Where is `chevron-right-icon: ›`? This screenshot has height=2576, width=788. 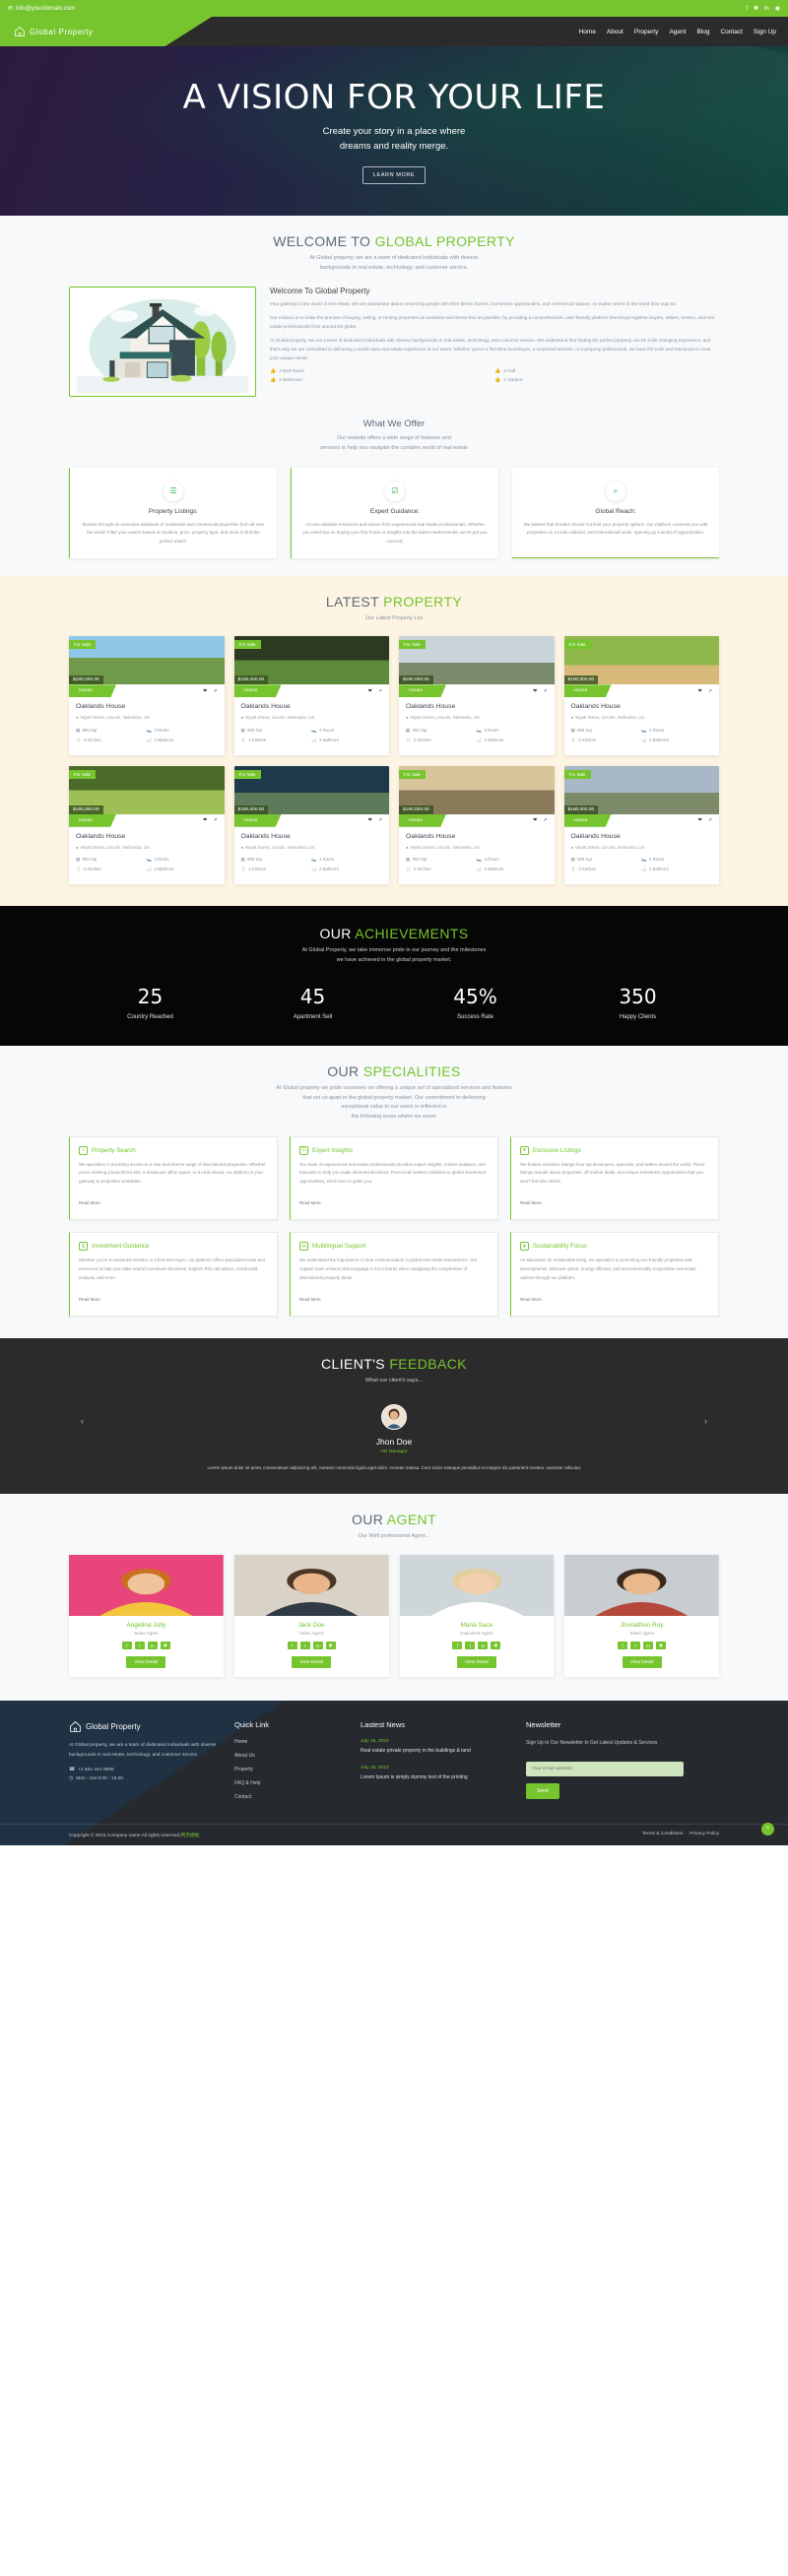 chevron-right-icon: › is located at coordinates (705, 1421).